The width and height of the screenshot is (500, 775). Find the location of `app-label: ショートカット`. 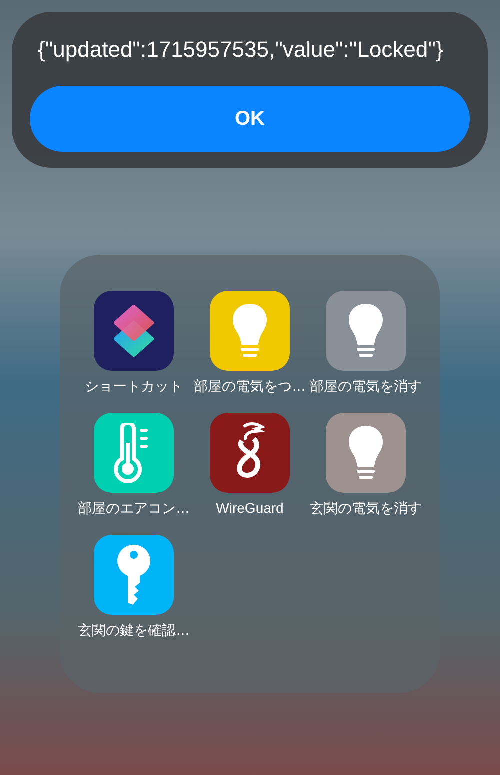

app-label: ショートカット is located at coordinates (134, 386).